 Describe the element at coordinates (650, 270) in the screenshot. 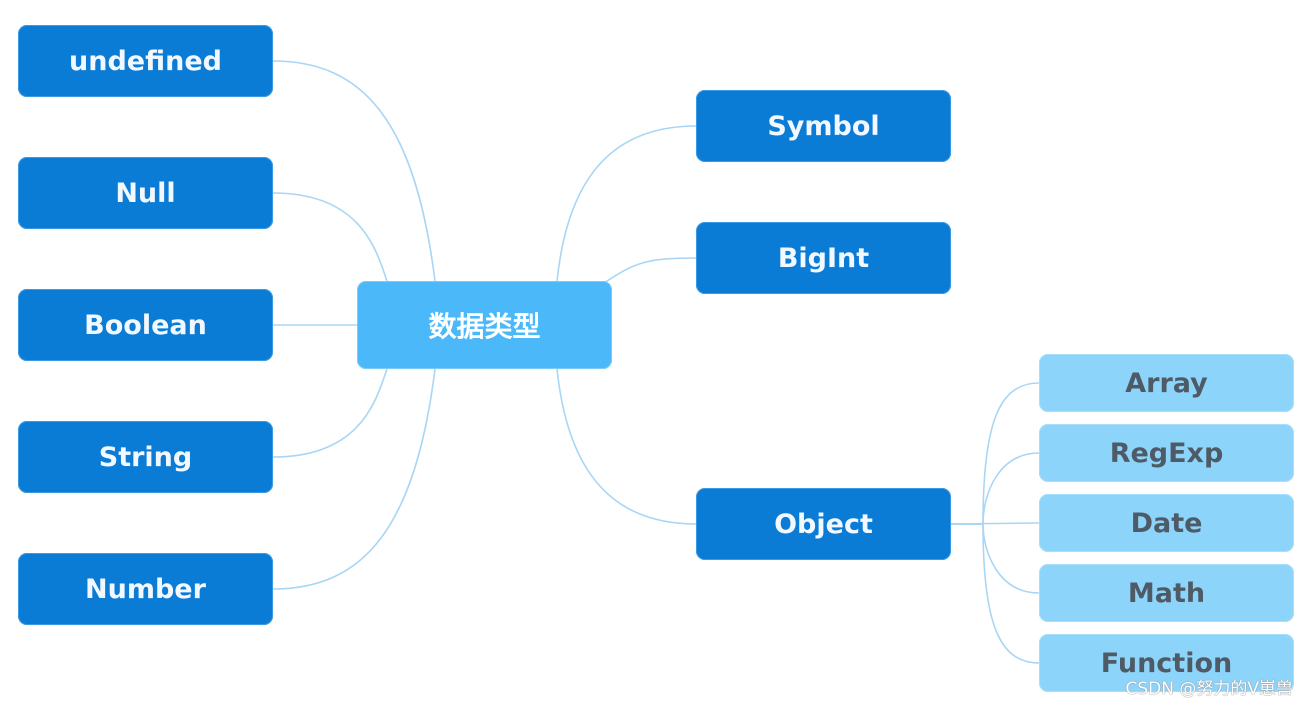

I see `connector-root-bigint` at that location.